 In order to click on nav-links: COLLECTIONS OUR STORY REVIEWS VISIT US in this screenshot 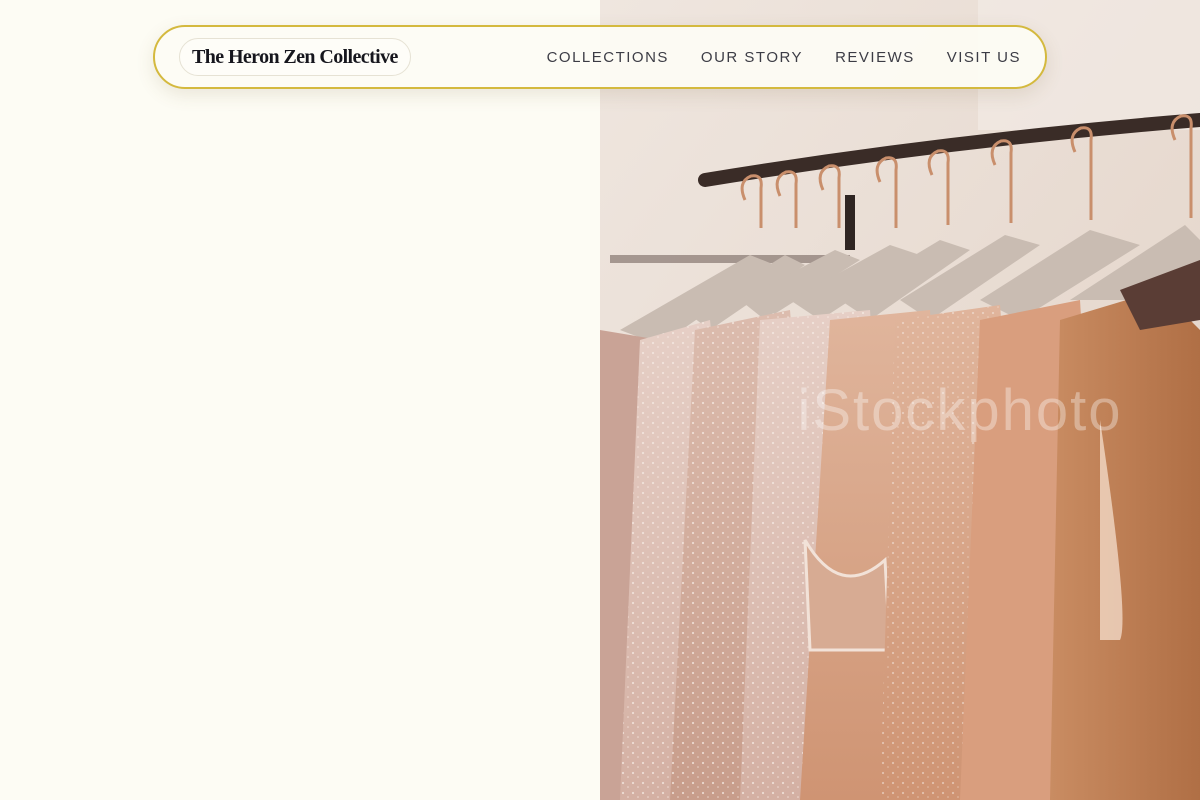, I will do `click(784, 57)`.